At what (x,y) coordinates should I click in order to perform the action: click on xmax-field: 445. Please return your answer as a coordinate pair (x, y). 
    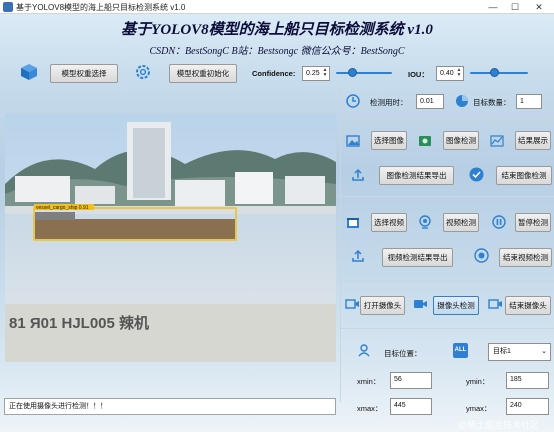
    Looking at the image, I should click on (411, 406).